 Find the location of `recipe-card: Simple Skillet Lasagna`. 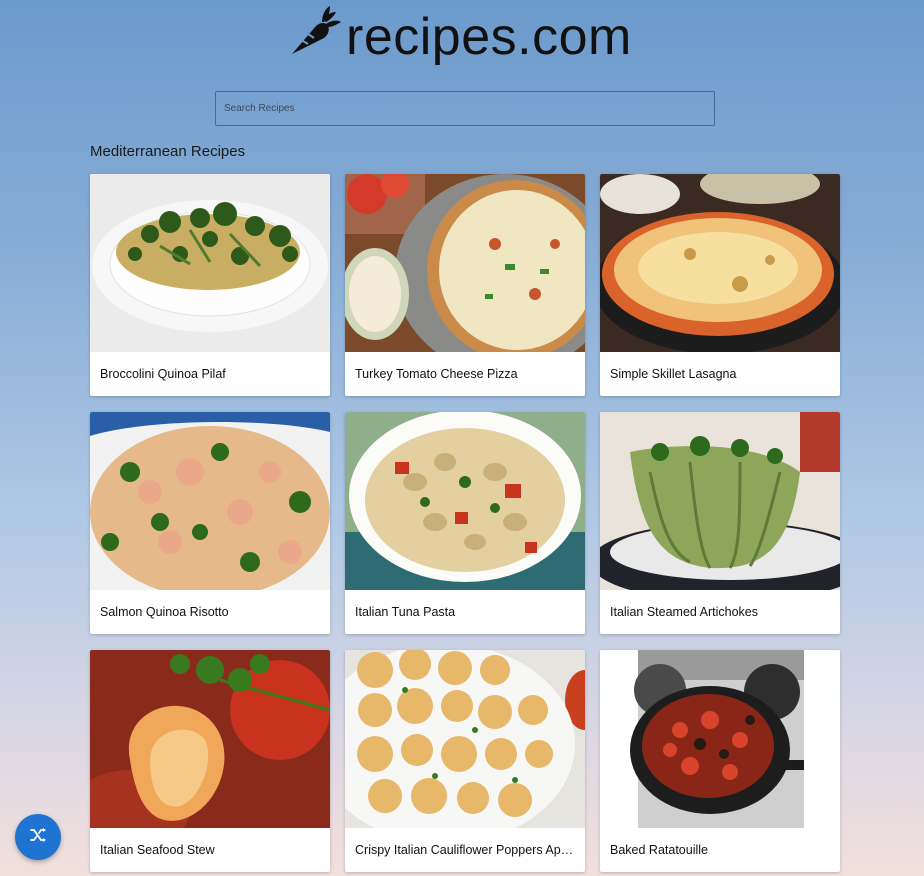

recipe-card: Simple Skillet Lasagna is located at coordinates (720, 285).